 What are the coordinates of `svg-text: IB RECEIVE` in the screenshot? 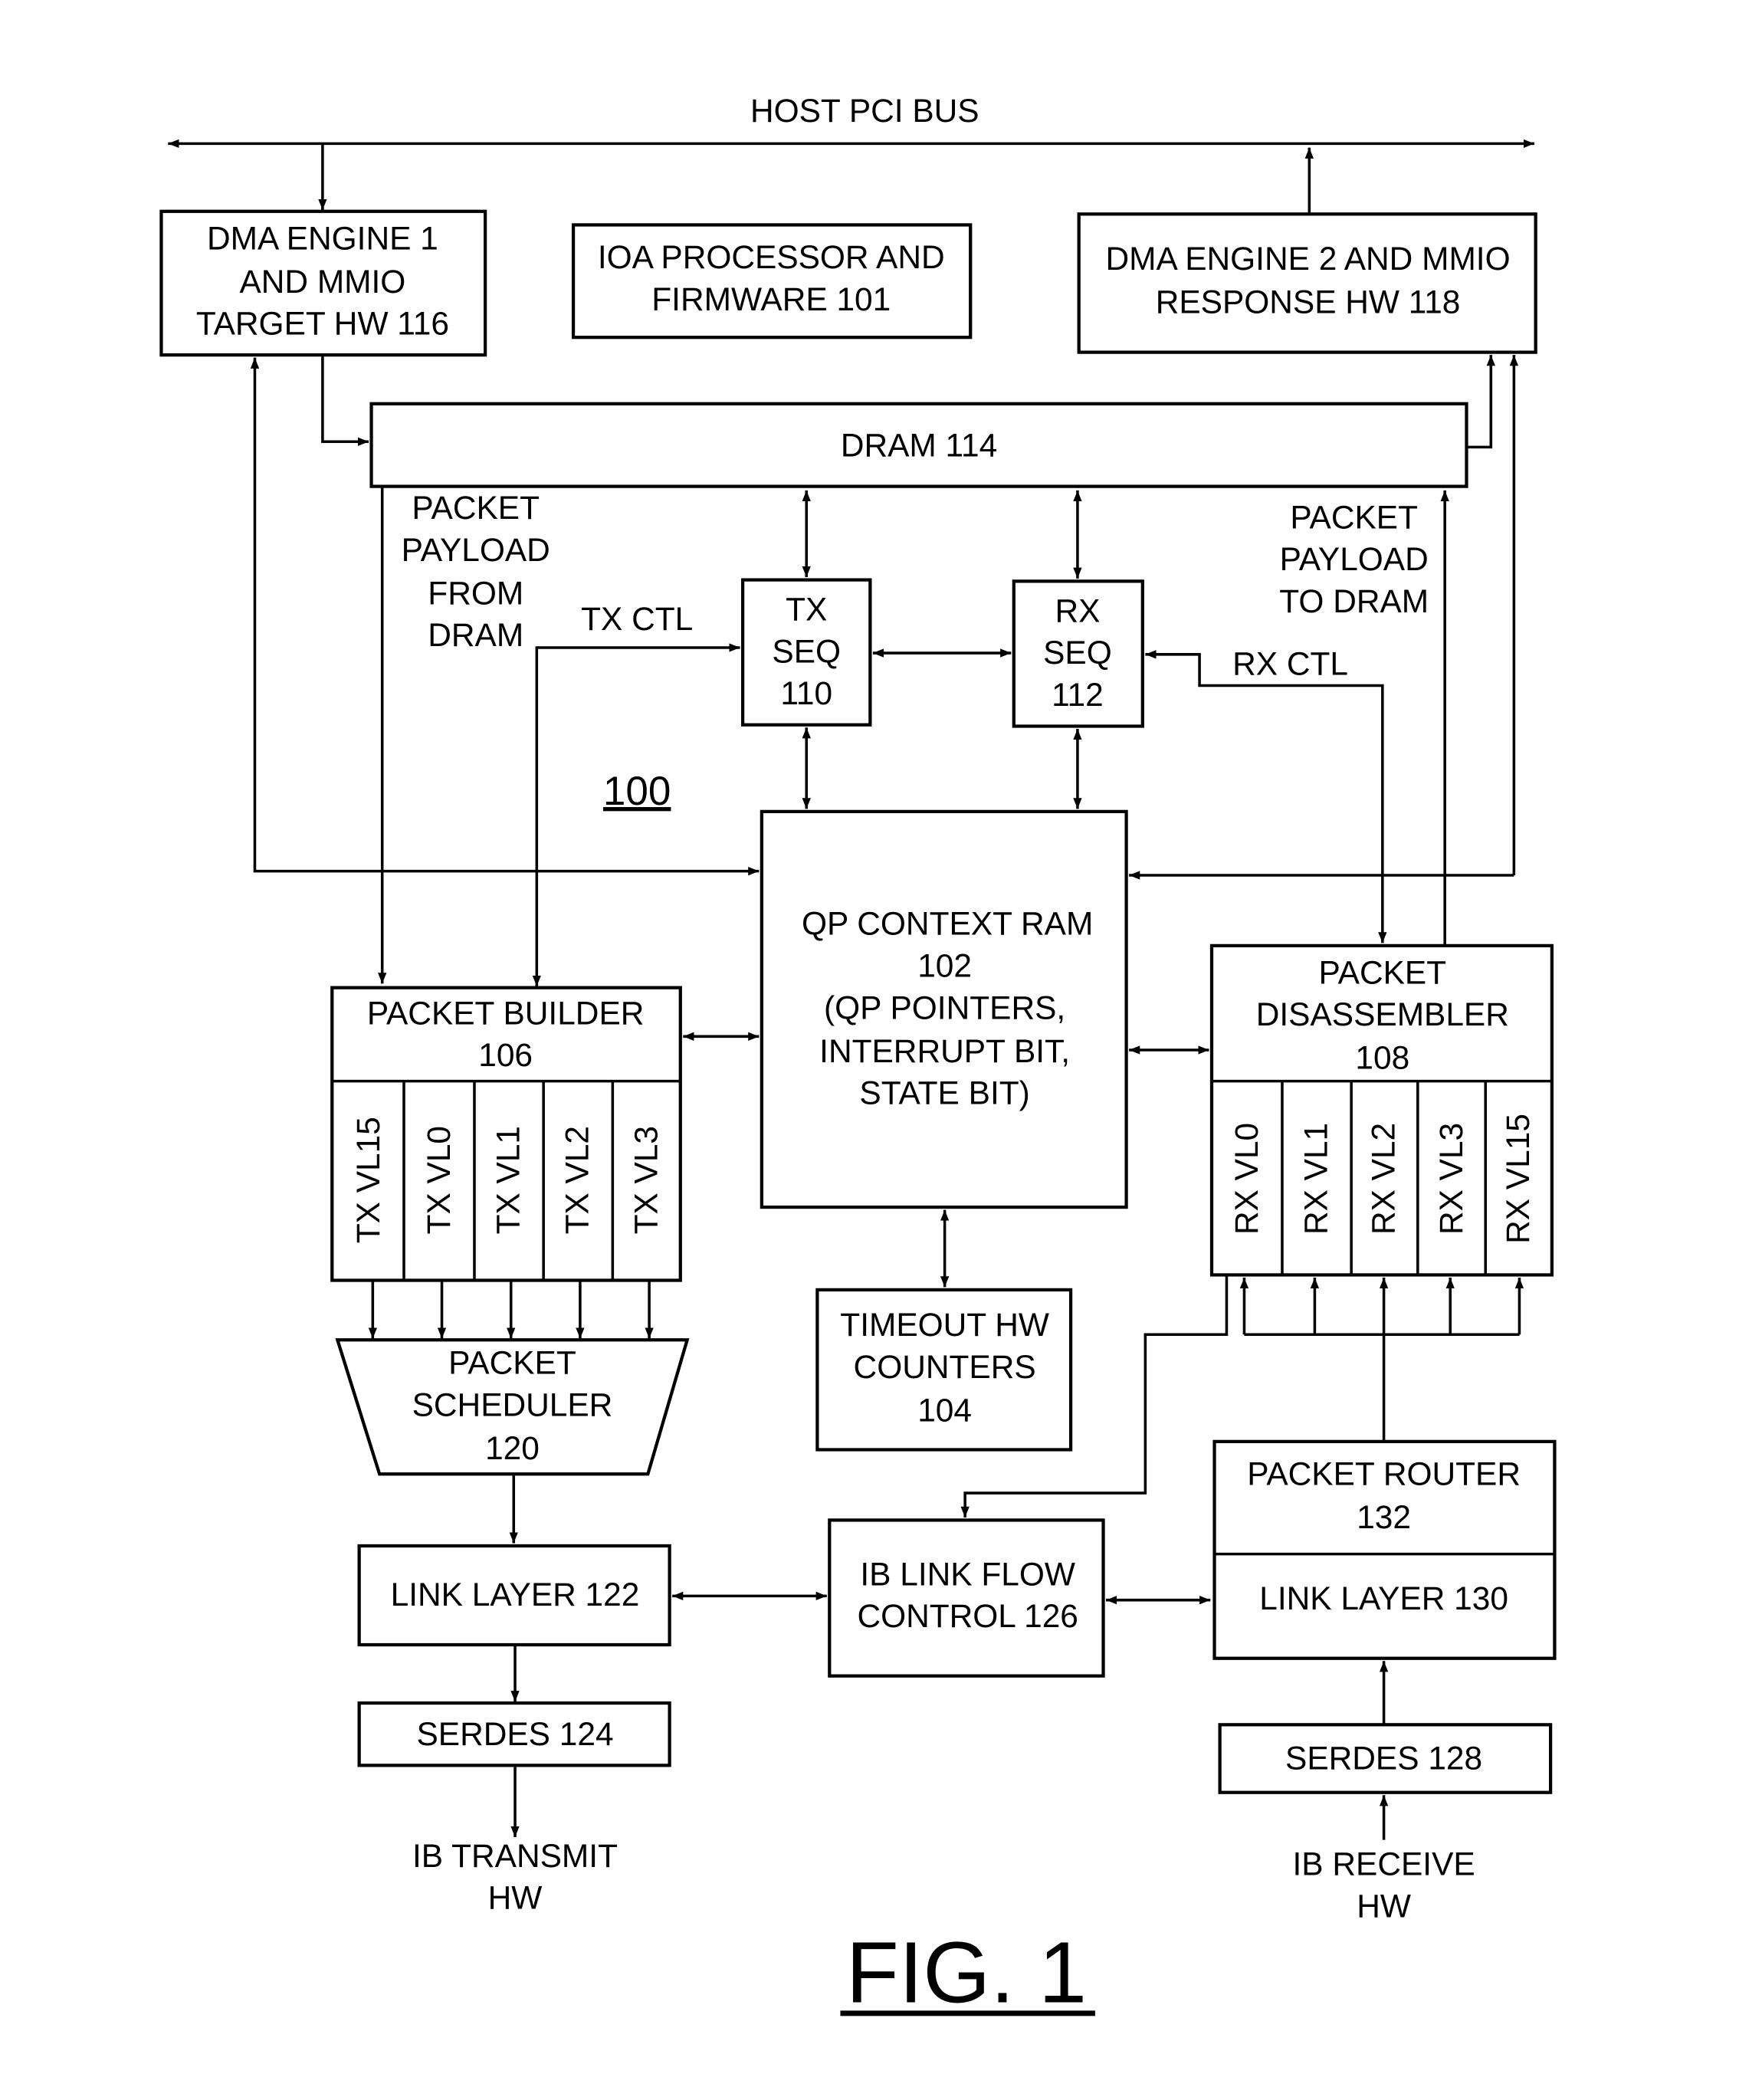 It's located at (1384, 1864).